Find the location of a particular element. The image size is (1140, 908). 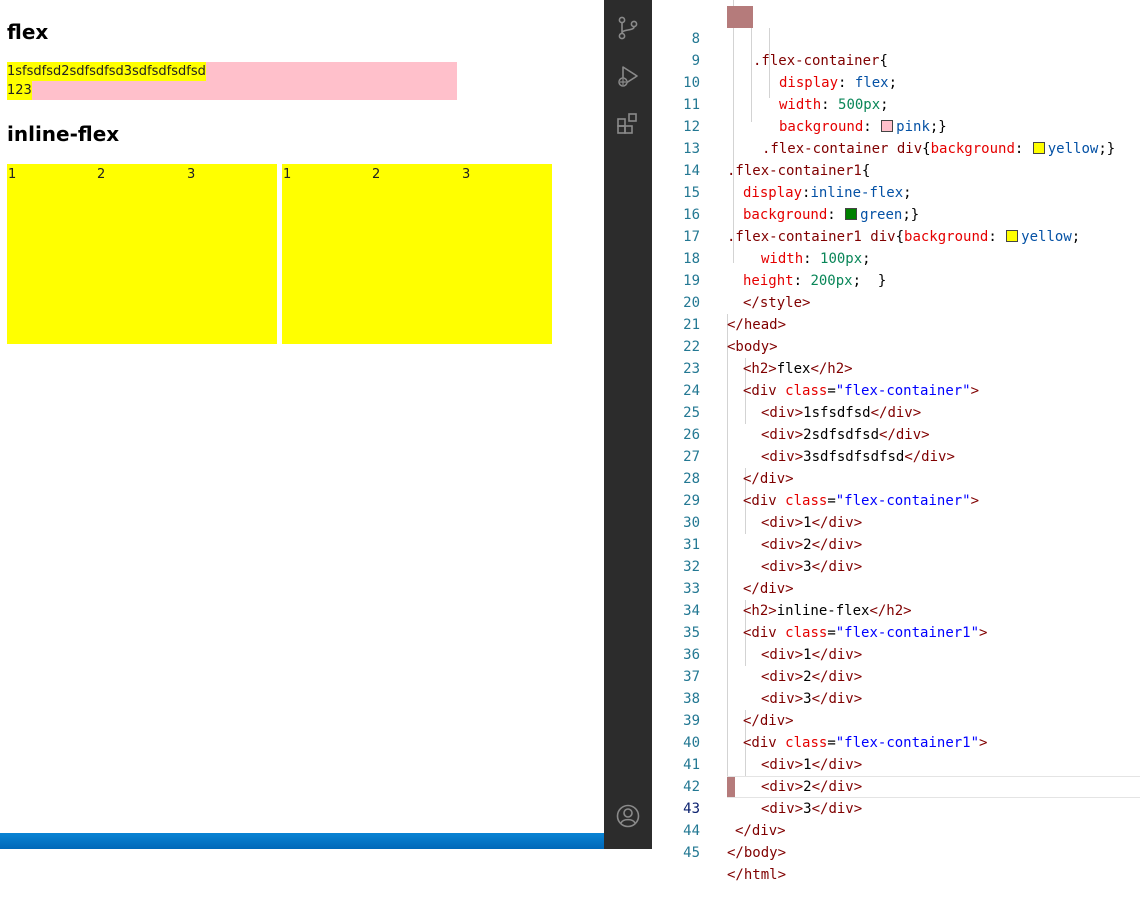

line-number: 45 is located at coordinates (691, 853).